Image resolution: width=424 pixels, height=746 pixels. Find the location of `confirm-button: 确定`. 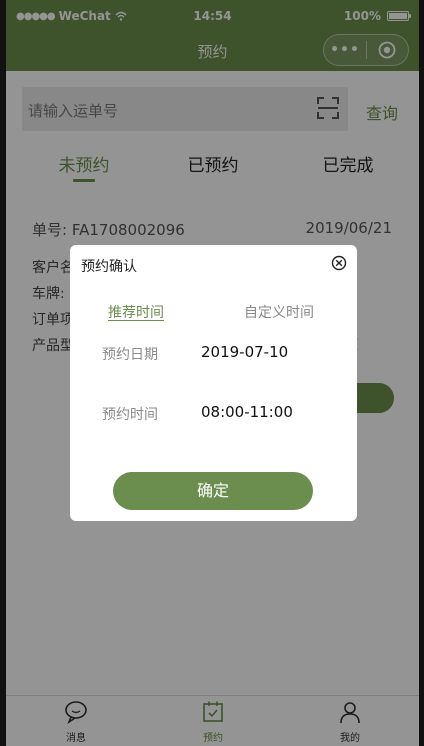

confirm-button: 确定 is located at coordinates (213, 491).